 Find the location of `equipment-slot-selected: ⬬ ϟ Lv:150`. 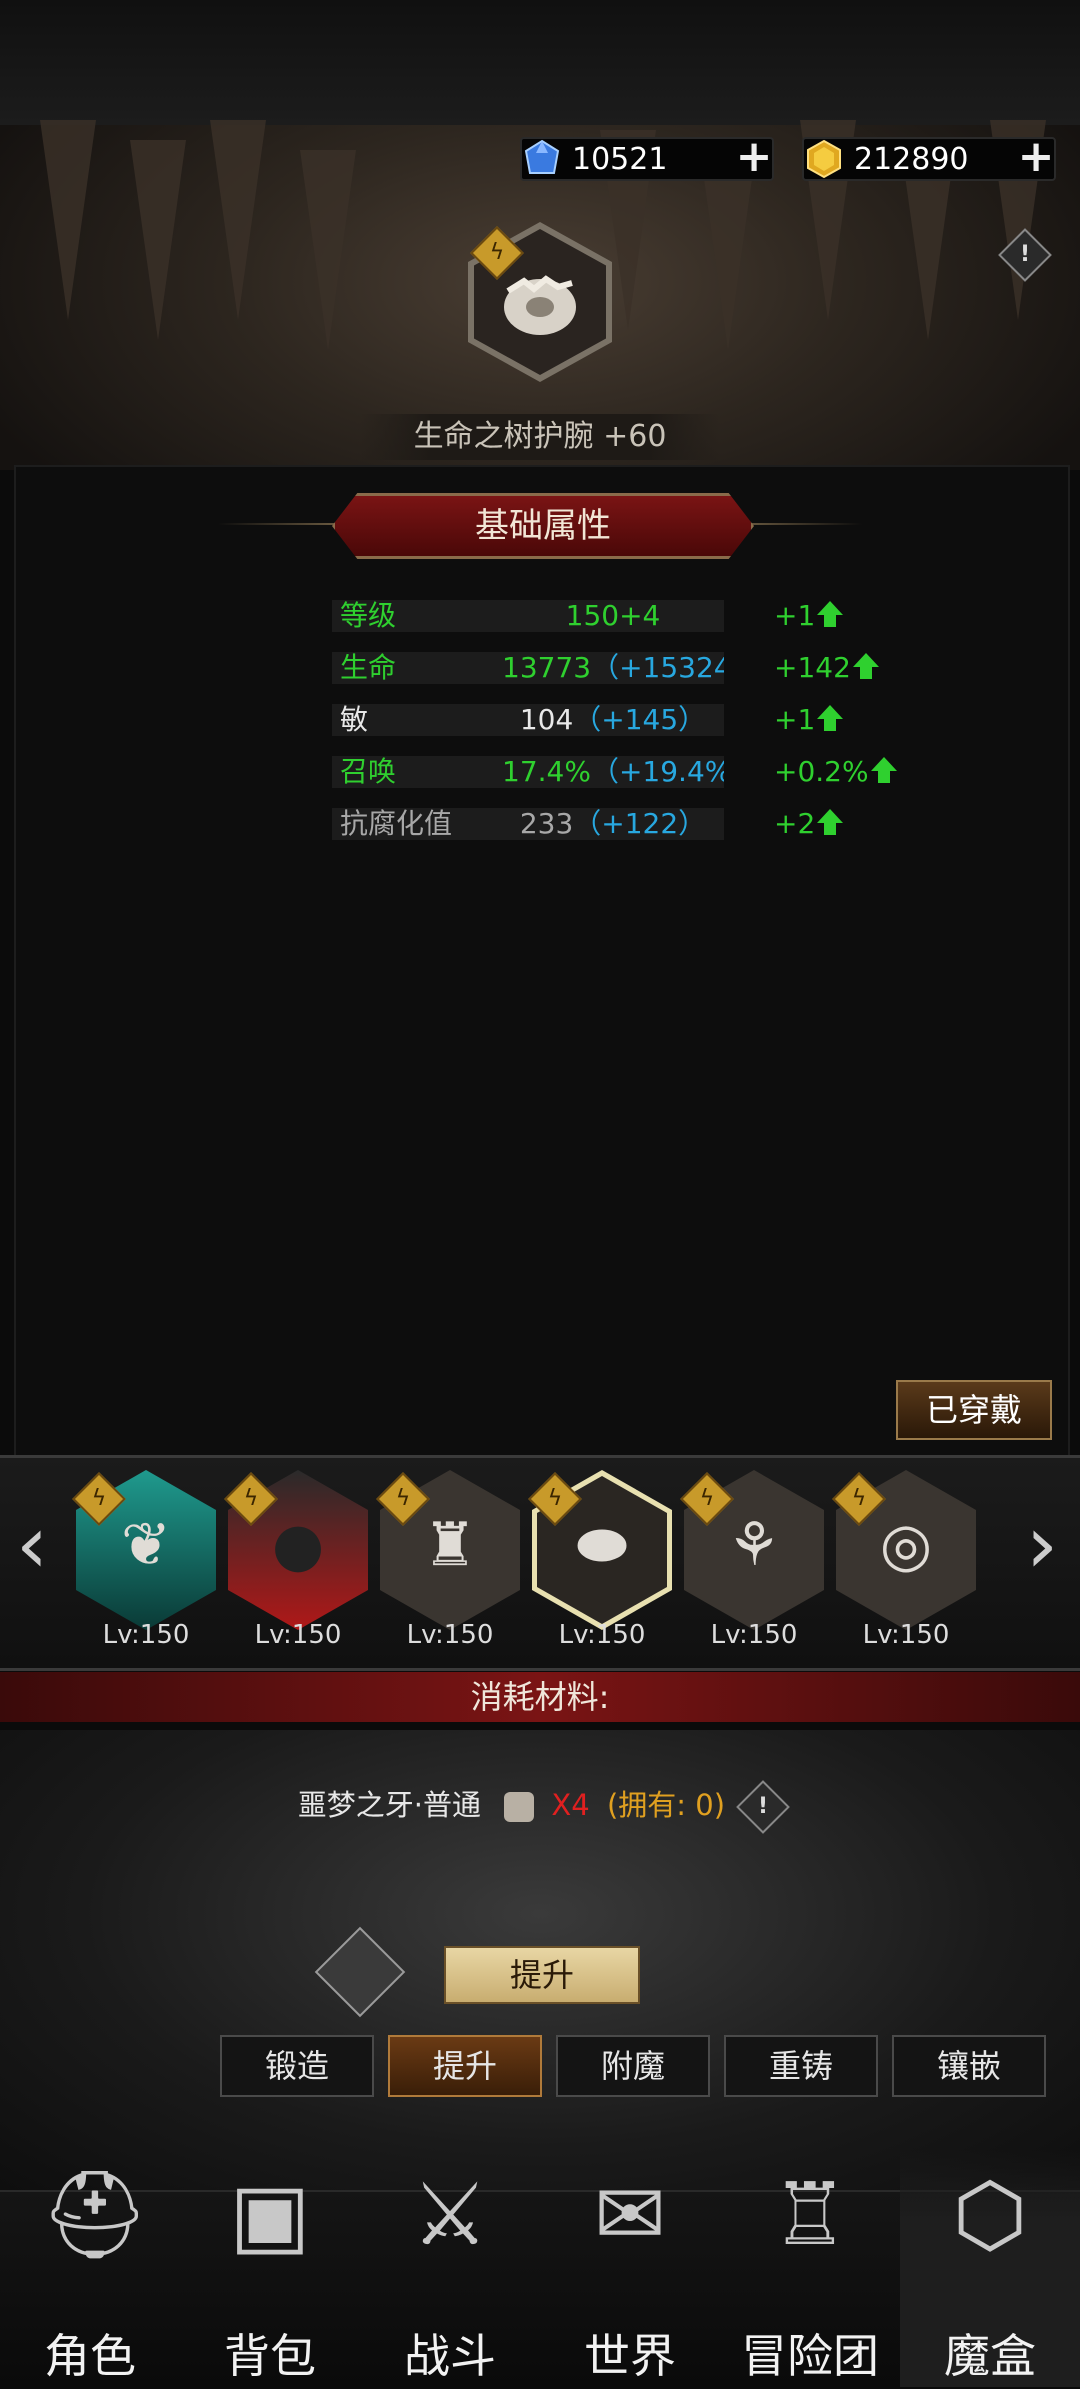

equipment-slot-selected: ⬬ ϟ Lv:150 is located at coordinates (600, 1560).